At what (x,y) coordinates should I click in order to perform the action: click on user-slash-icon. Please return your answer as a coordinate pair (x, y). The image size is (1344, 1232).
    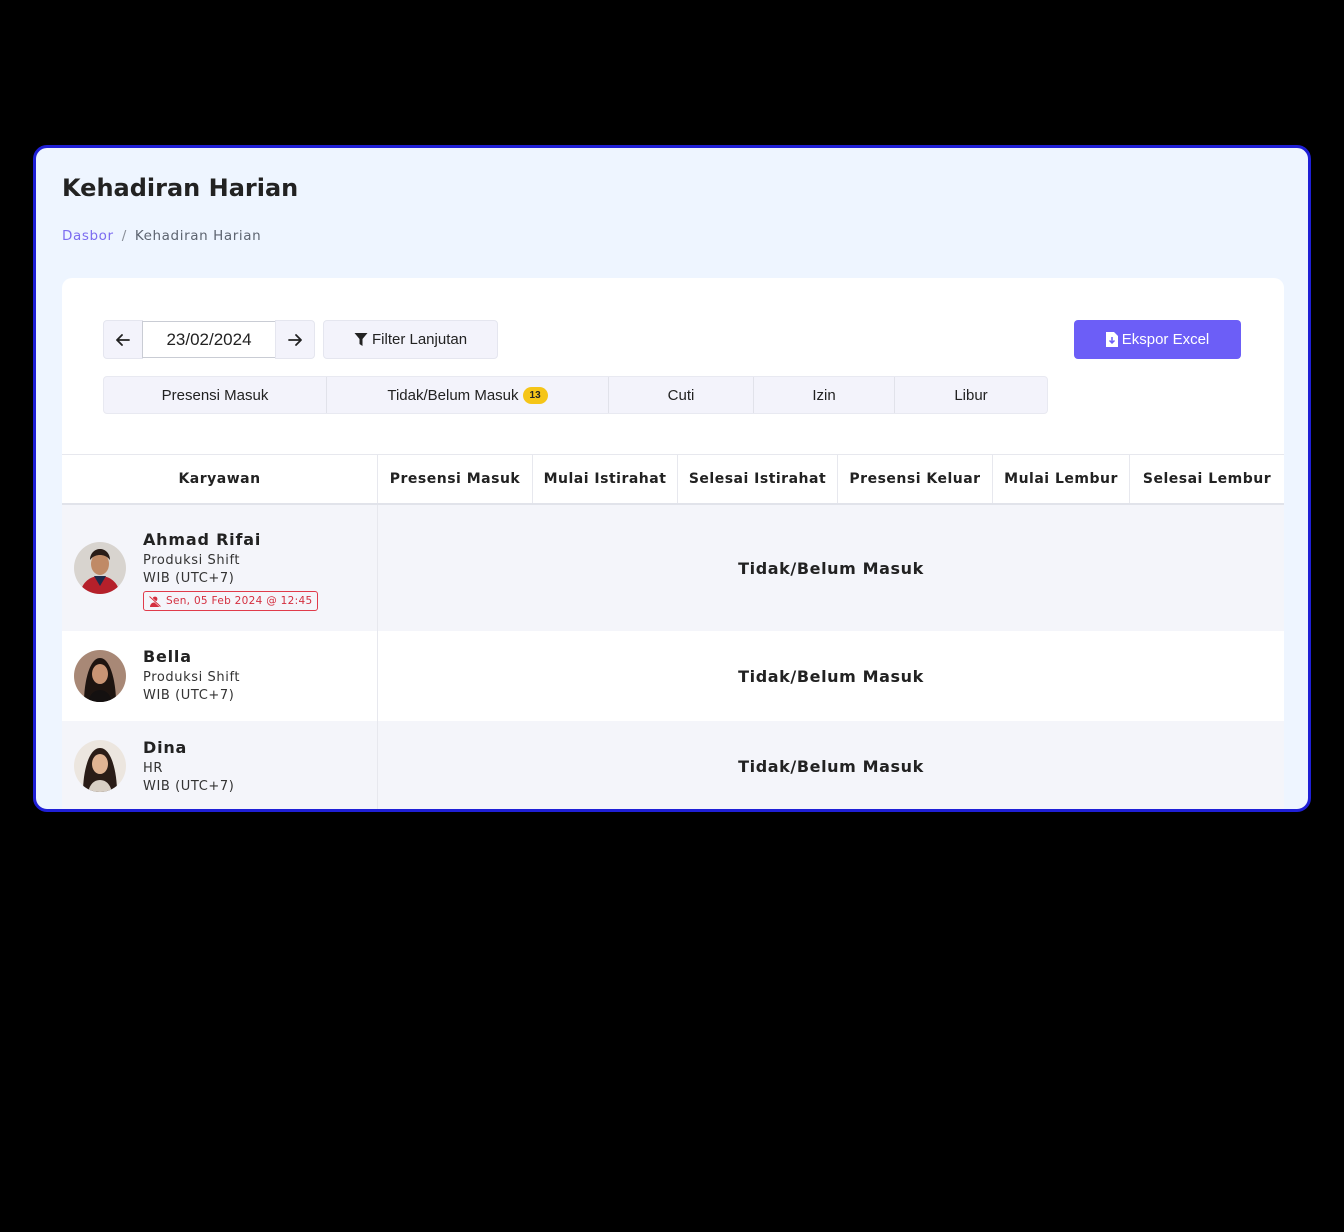
    Looking at the image, I should click on (155, 601).